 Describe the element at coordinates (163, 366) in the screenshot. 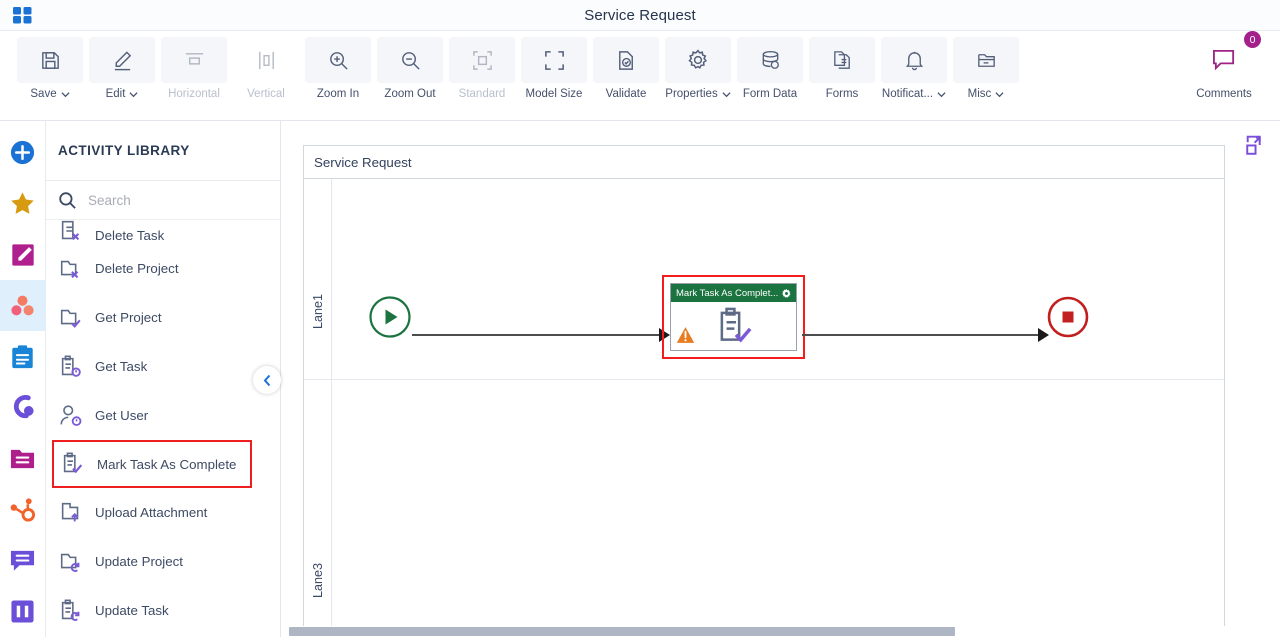

I see `list-item-get-task: Get Task` at that location.